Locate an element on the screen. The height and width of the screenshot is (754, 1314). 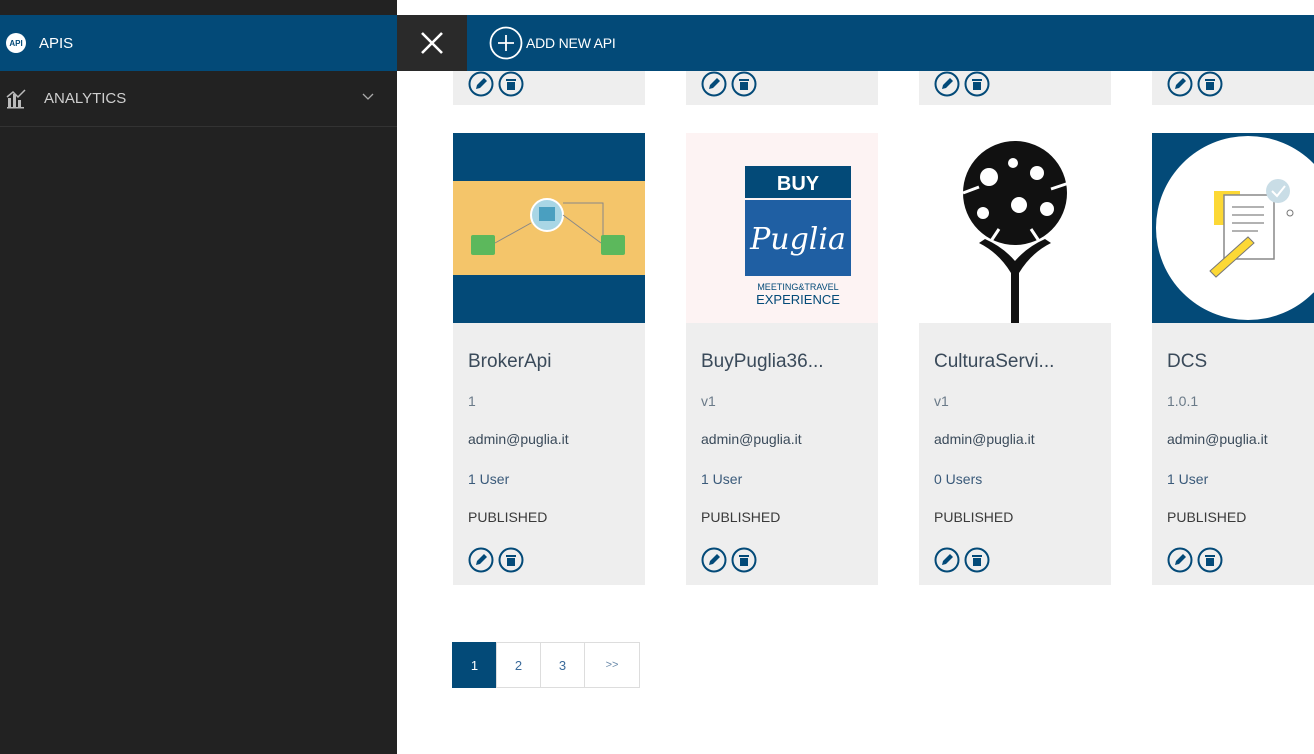
close-icon is located at coordinates (432, 43).